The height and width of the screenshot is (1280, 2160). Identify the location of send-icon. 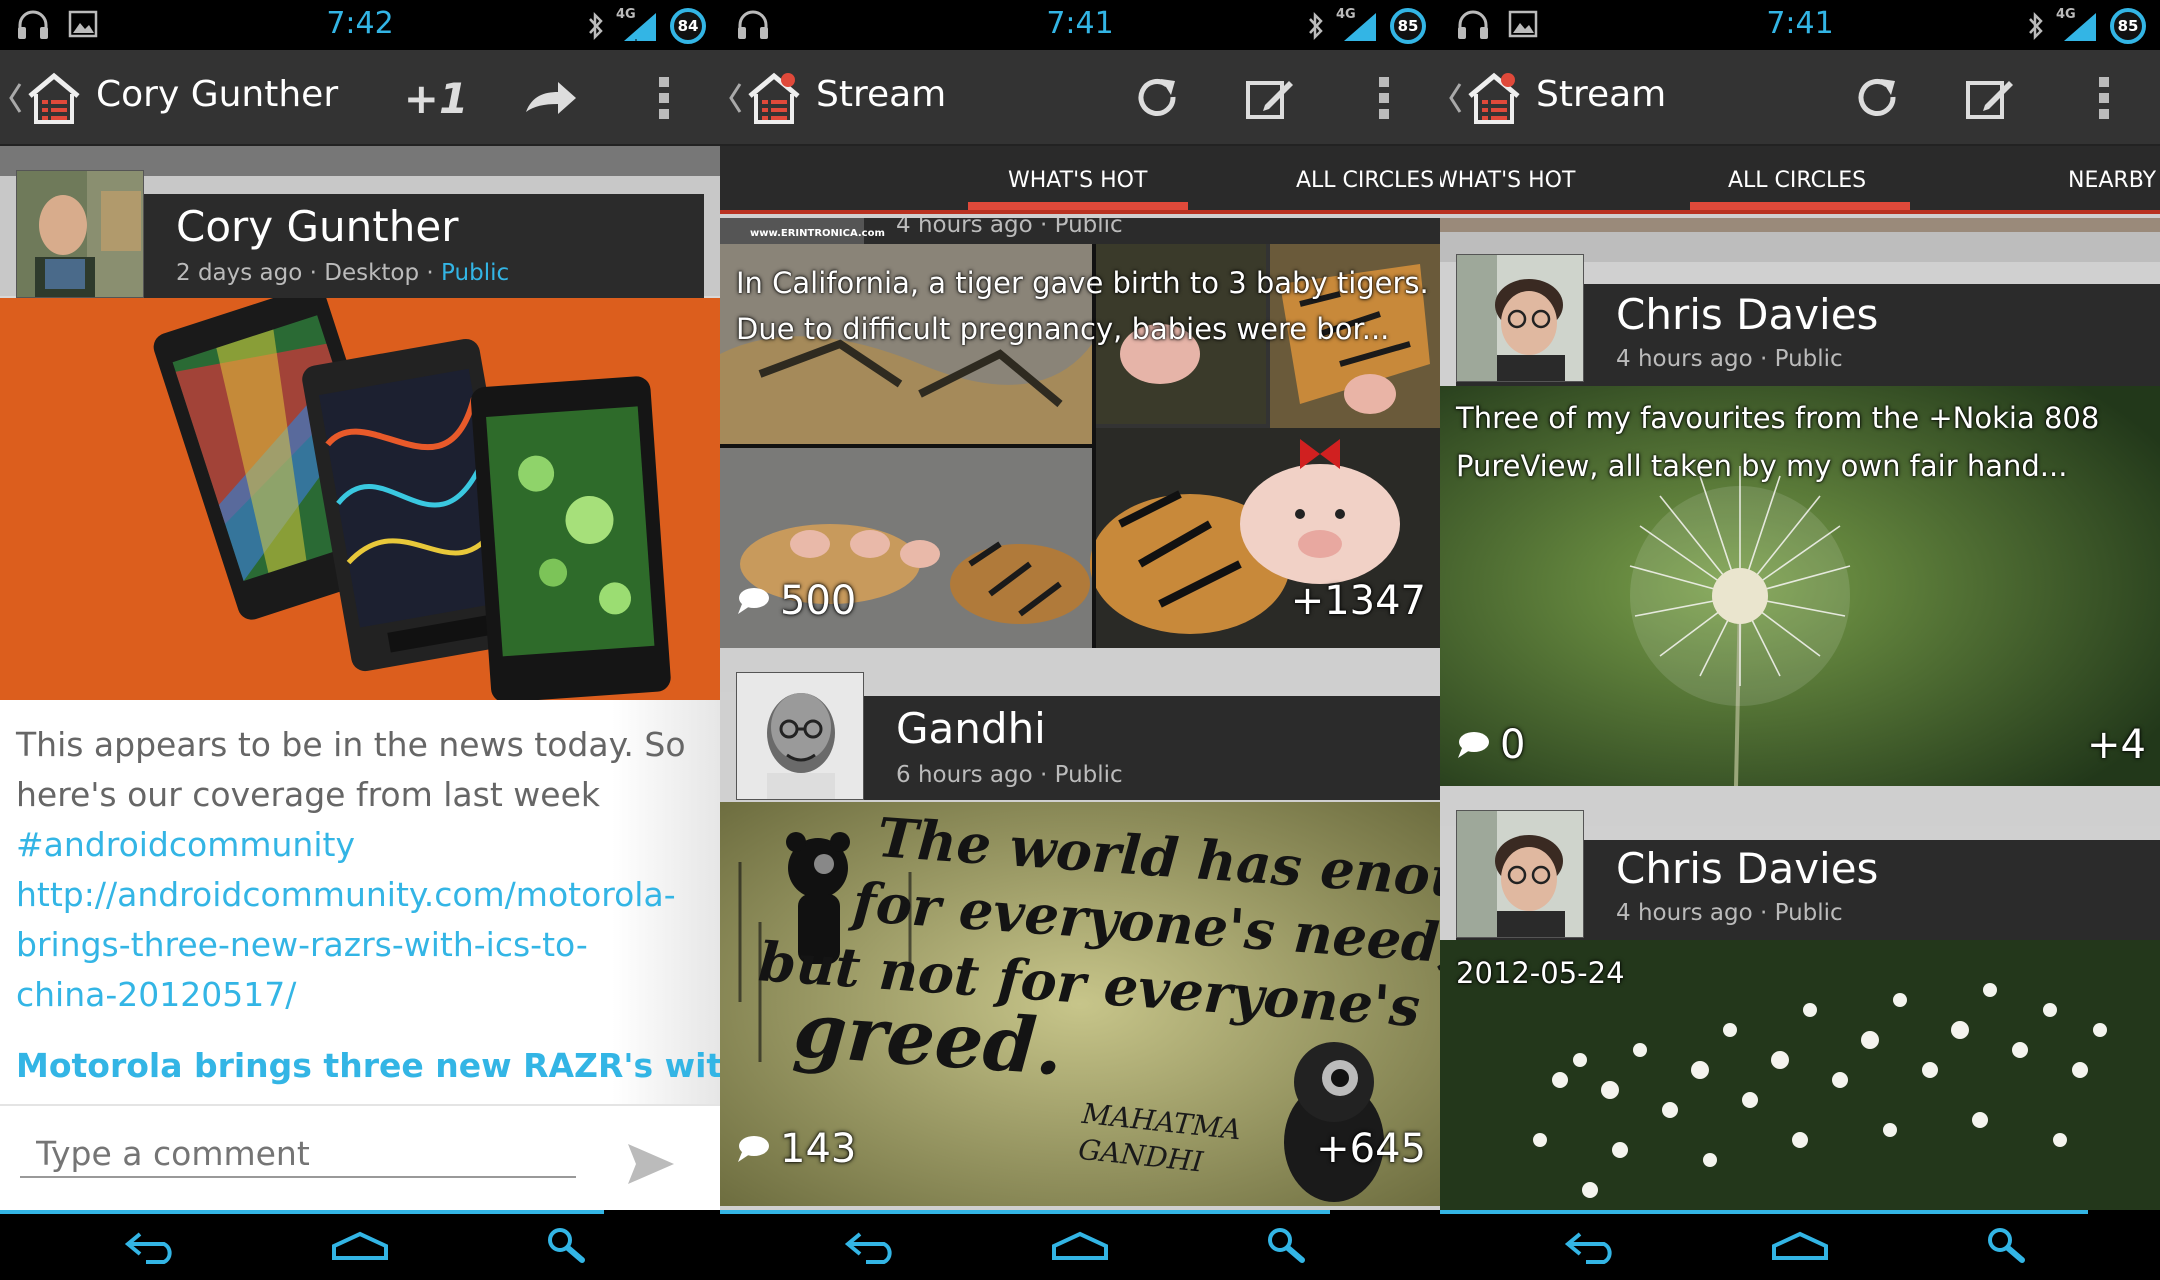
(651, 1164).